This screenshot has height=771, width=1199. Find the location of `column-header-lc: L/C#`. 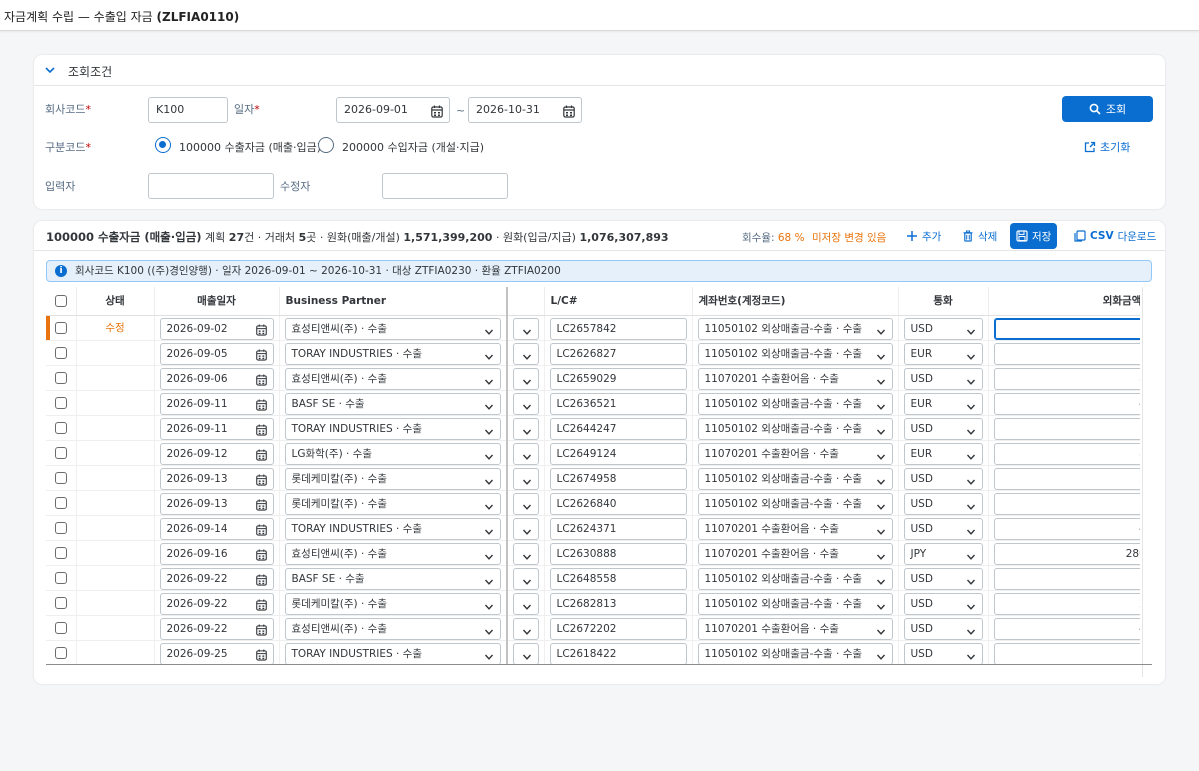

column-header-lc: L/C# is located at coordinates (618, 301).